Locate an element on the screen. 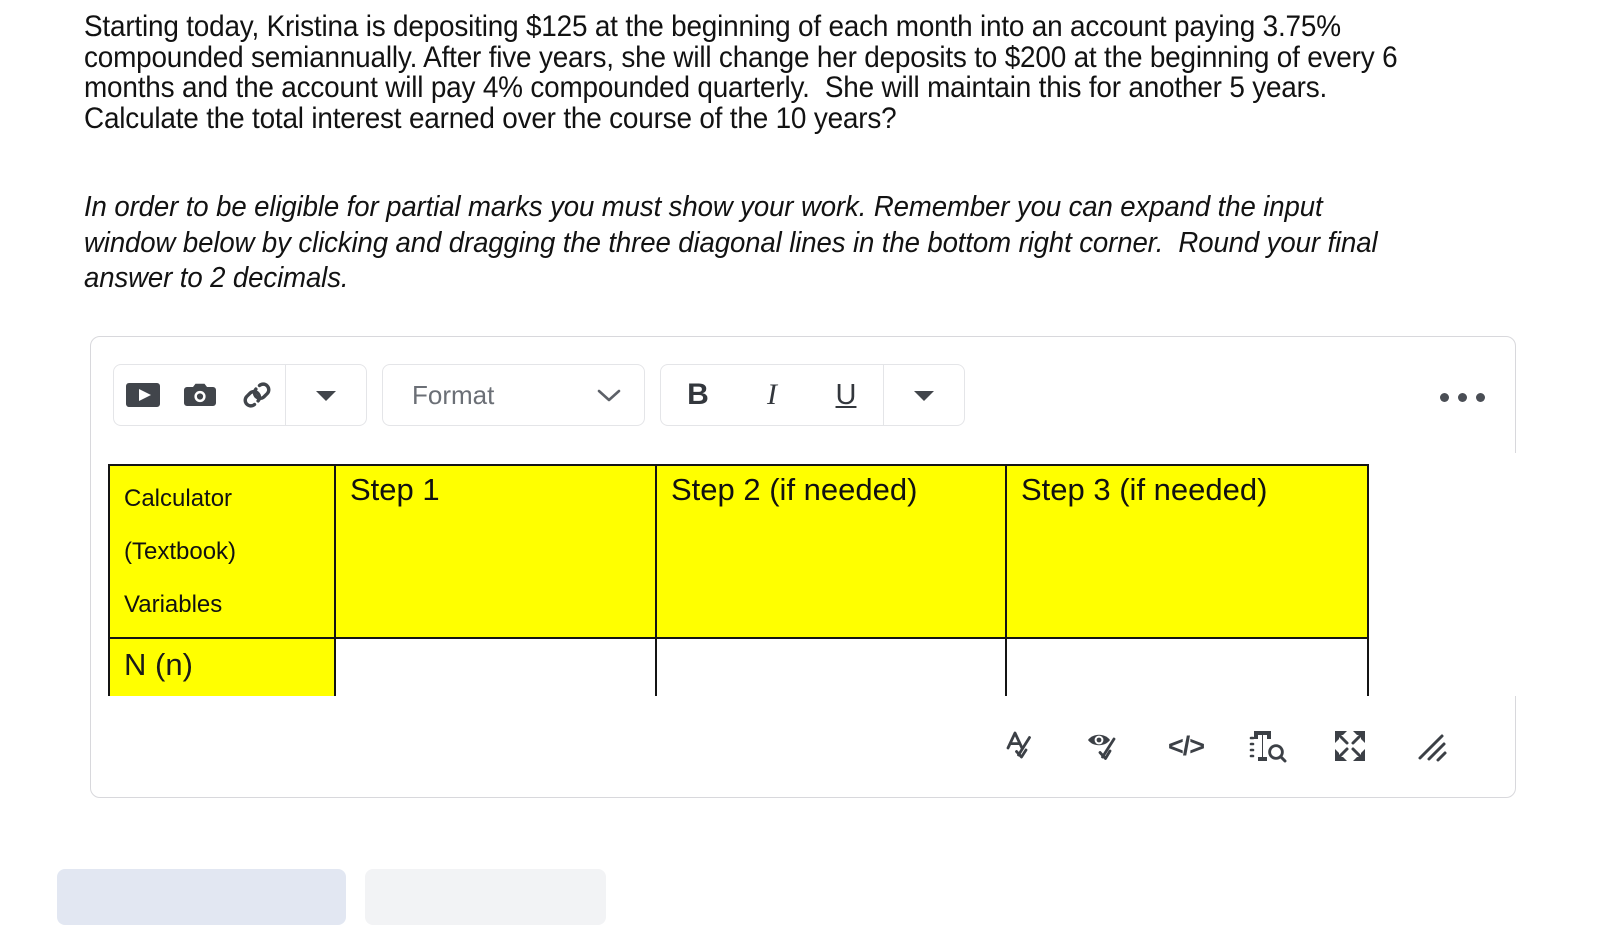  fullscreen-icon is located at coordinates (1350, 746).